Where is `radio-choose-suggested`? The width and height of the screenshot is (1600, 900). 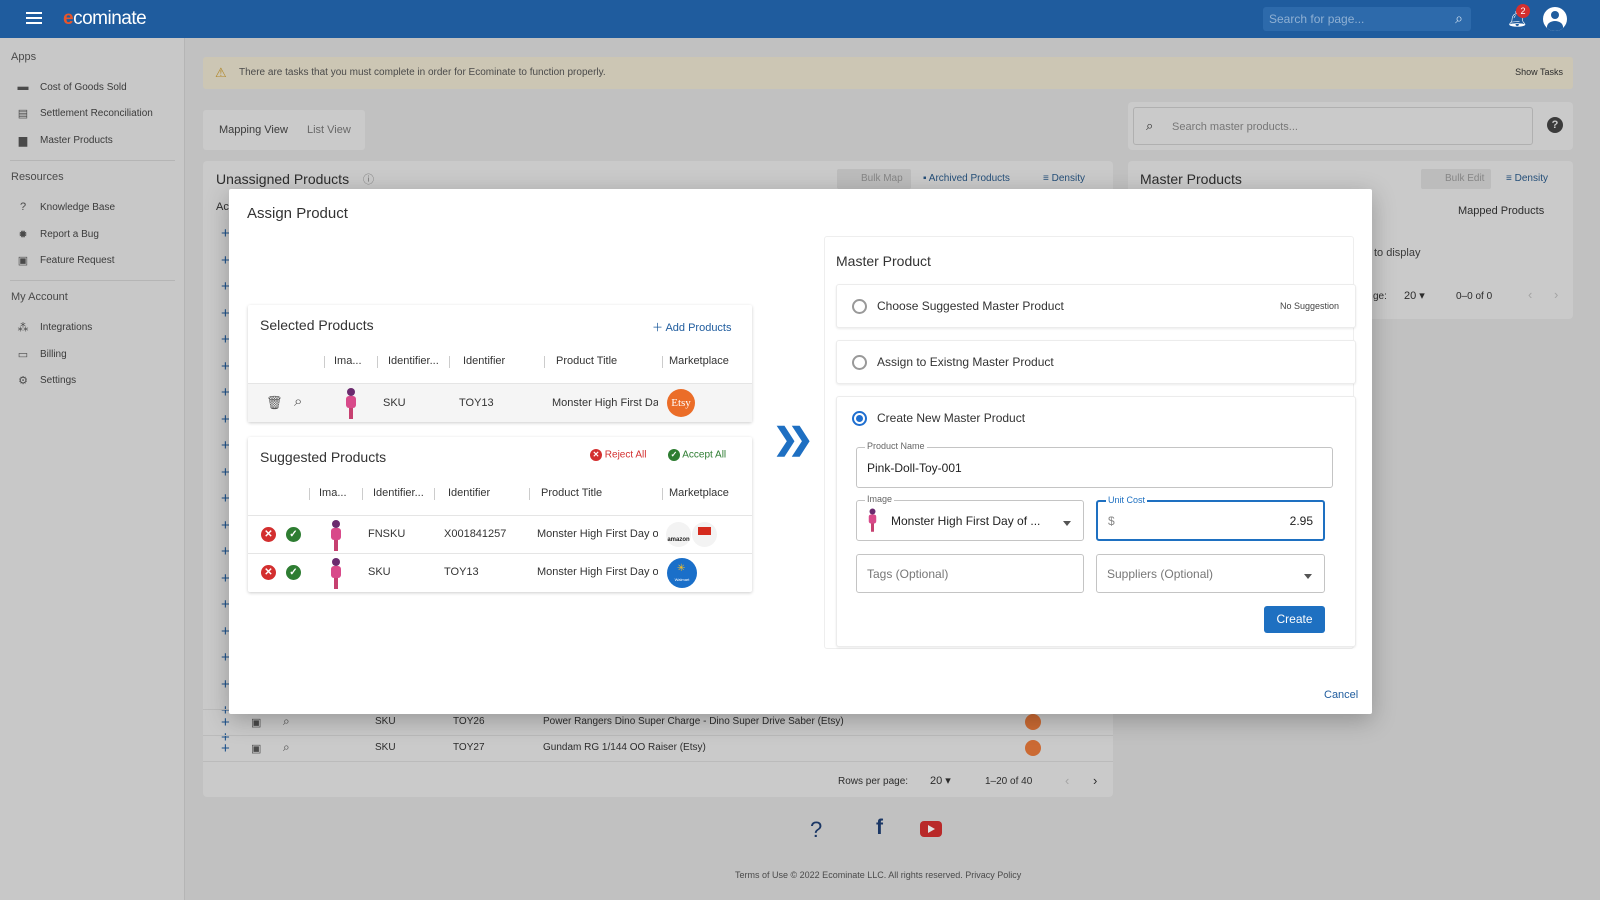 radio-choose-suggested is located at coordinates (859, 306).